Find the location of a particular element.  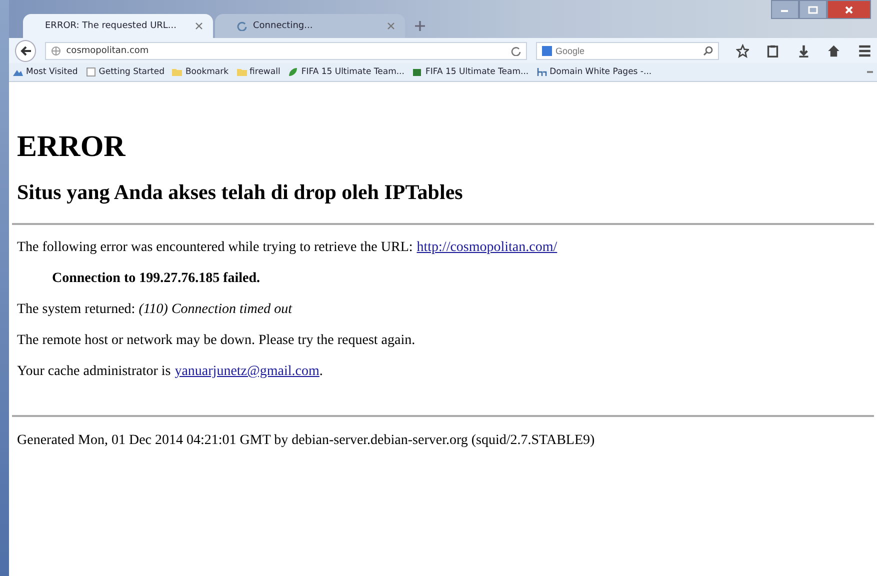

bookmark-item: Most Visited is located at coordinates (45, 72).